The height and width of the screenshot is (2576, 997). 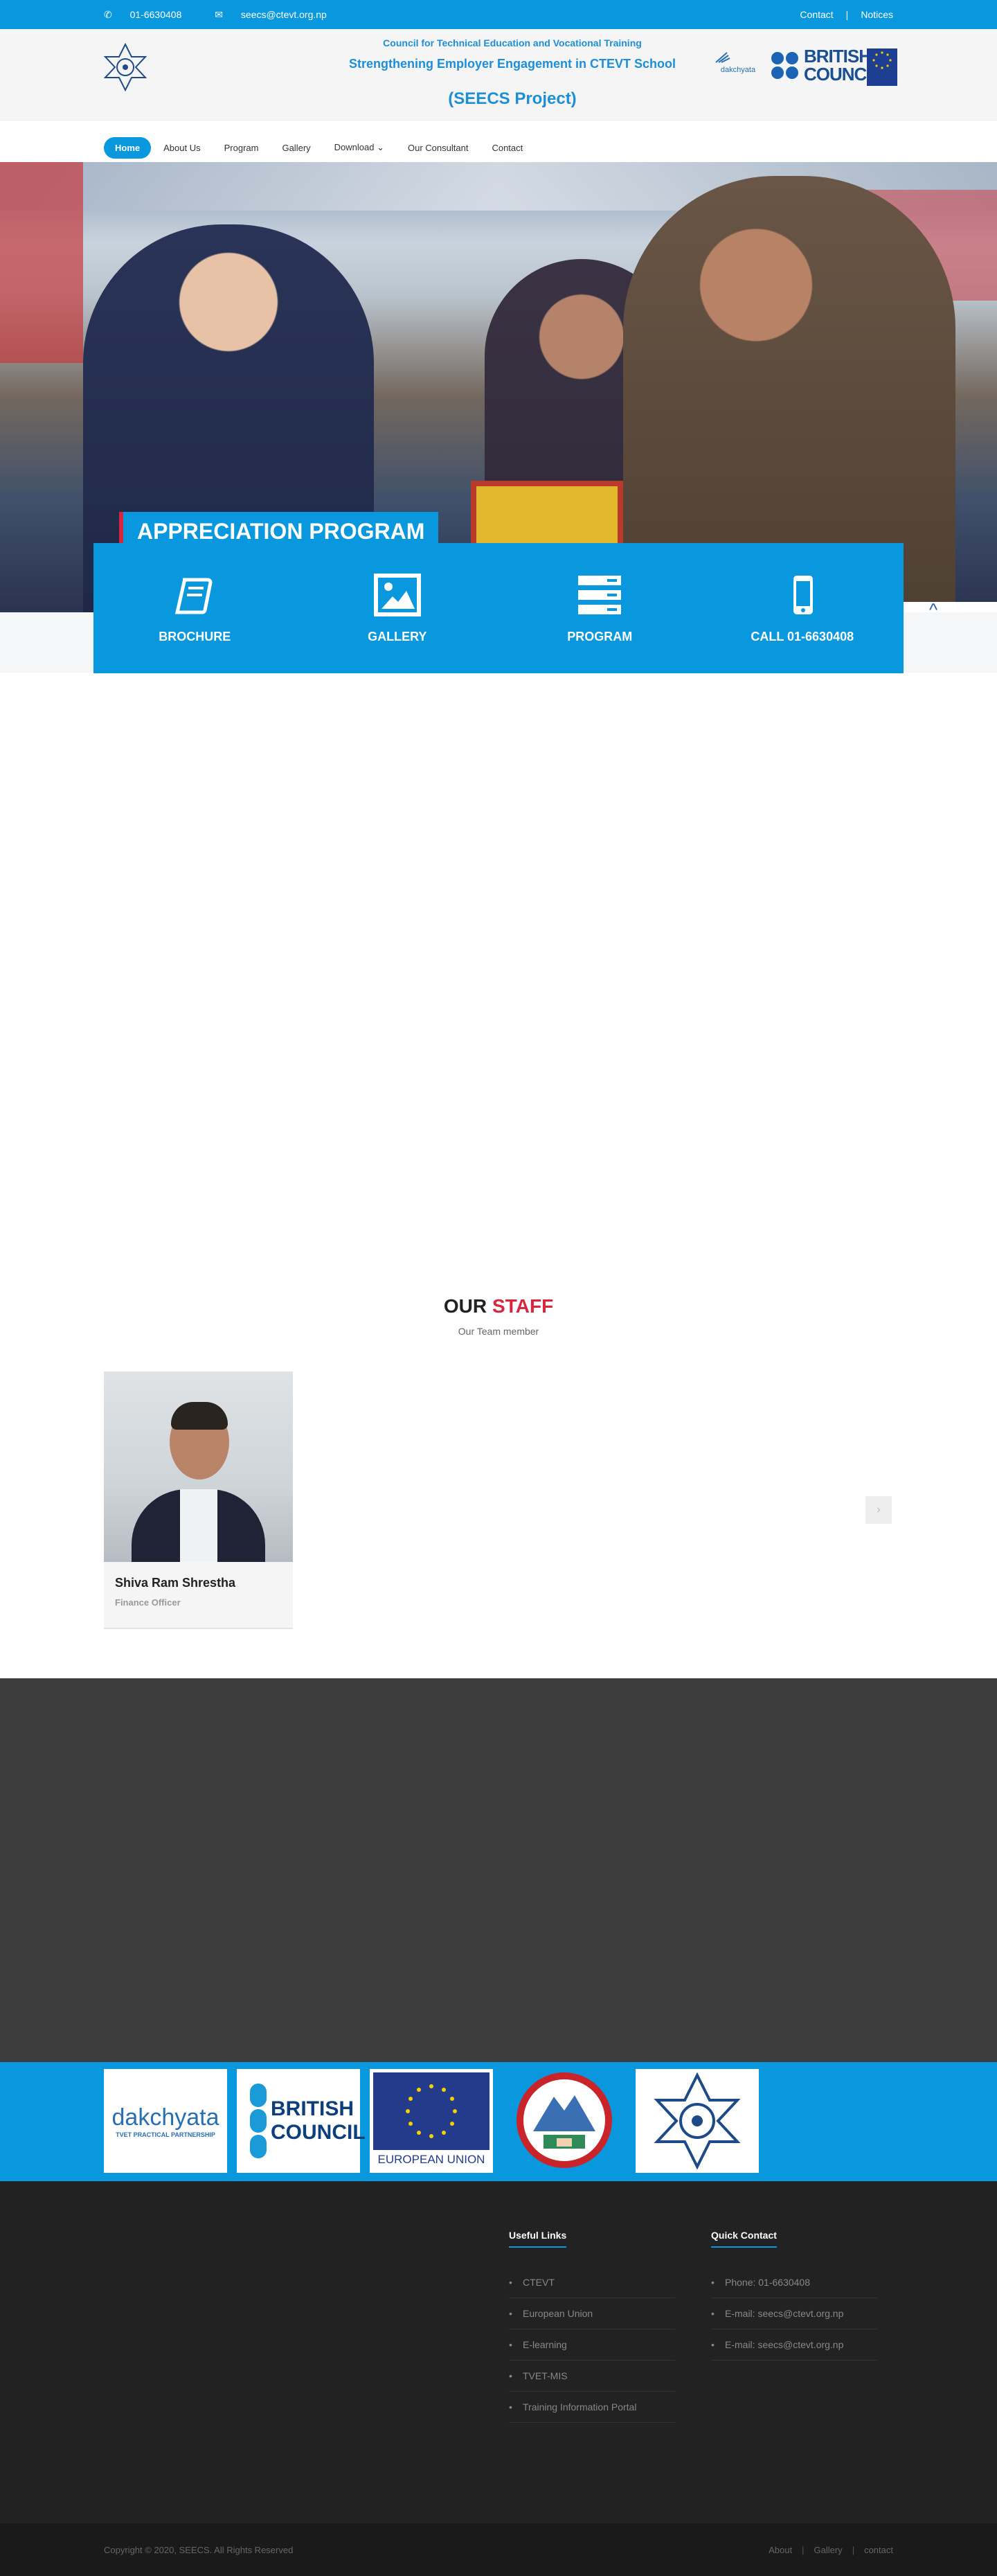 I want to click on ctevt-partner-logo, so click(x=697, y=2121).